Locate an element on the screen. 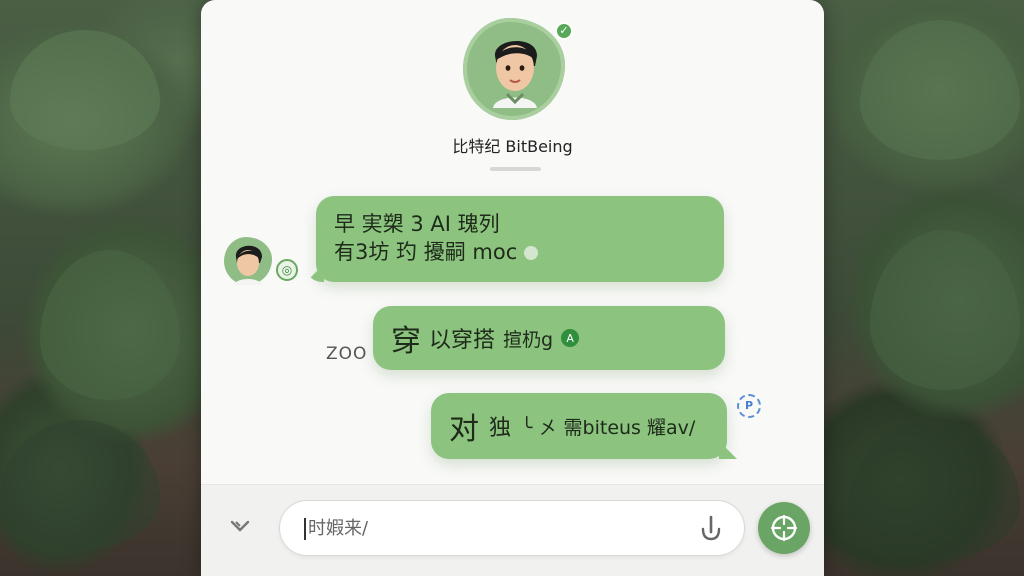 This screenshot has width=1024, height=576. reaction-icon is located at coordinates (530, 253).